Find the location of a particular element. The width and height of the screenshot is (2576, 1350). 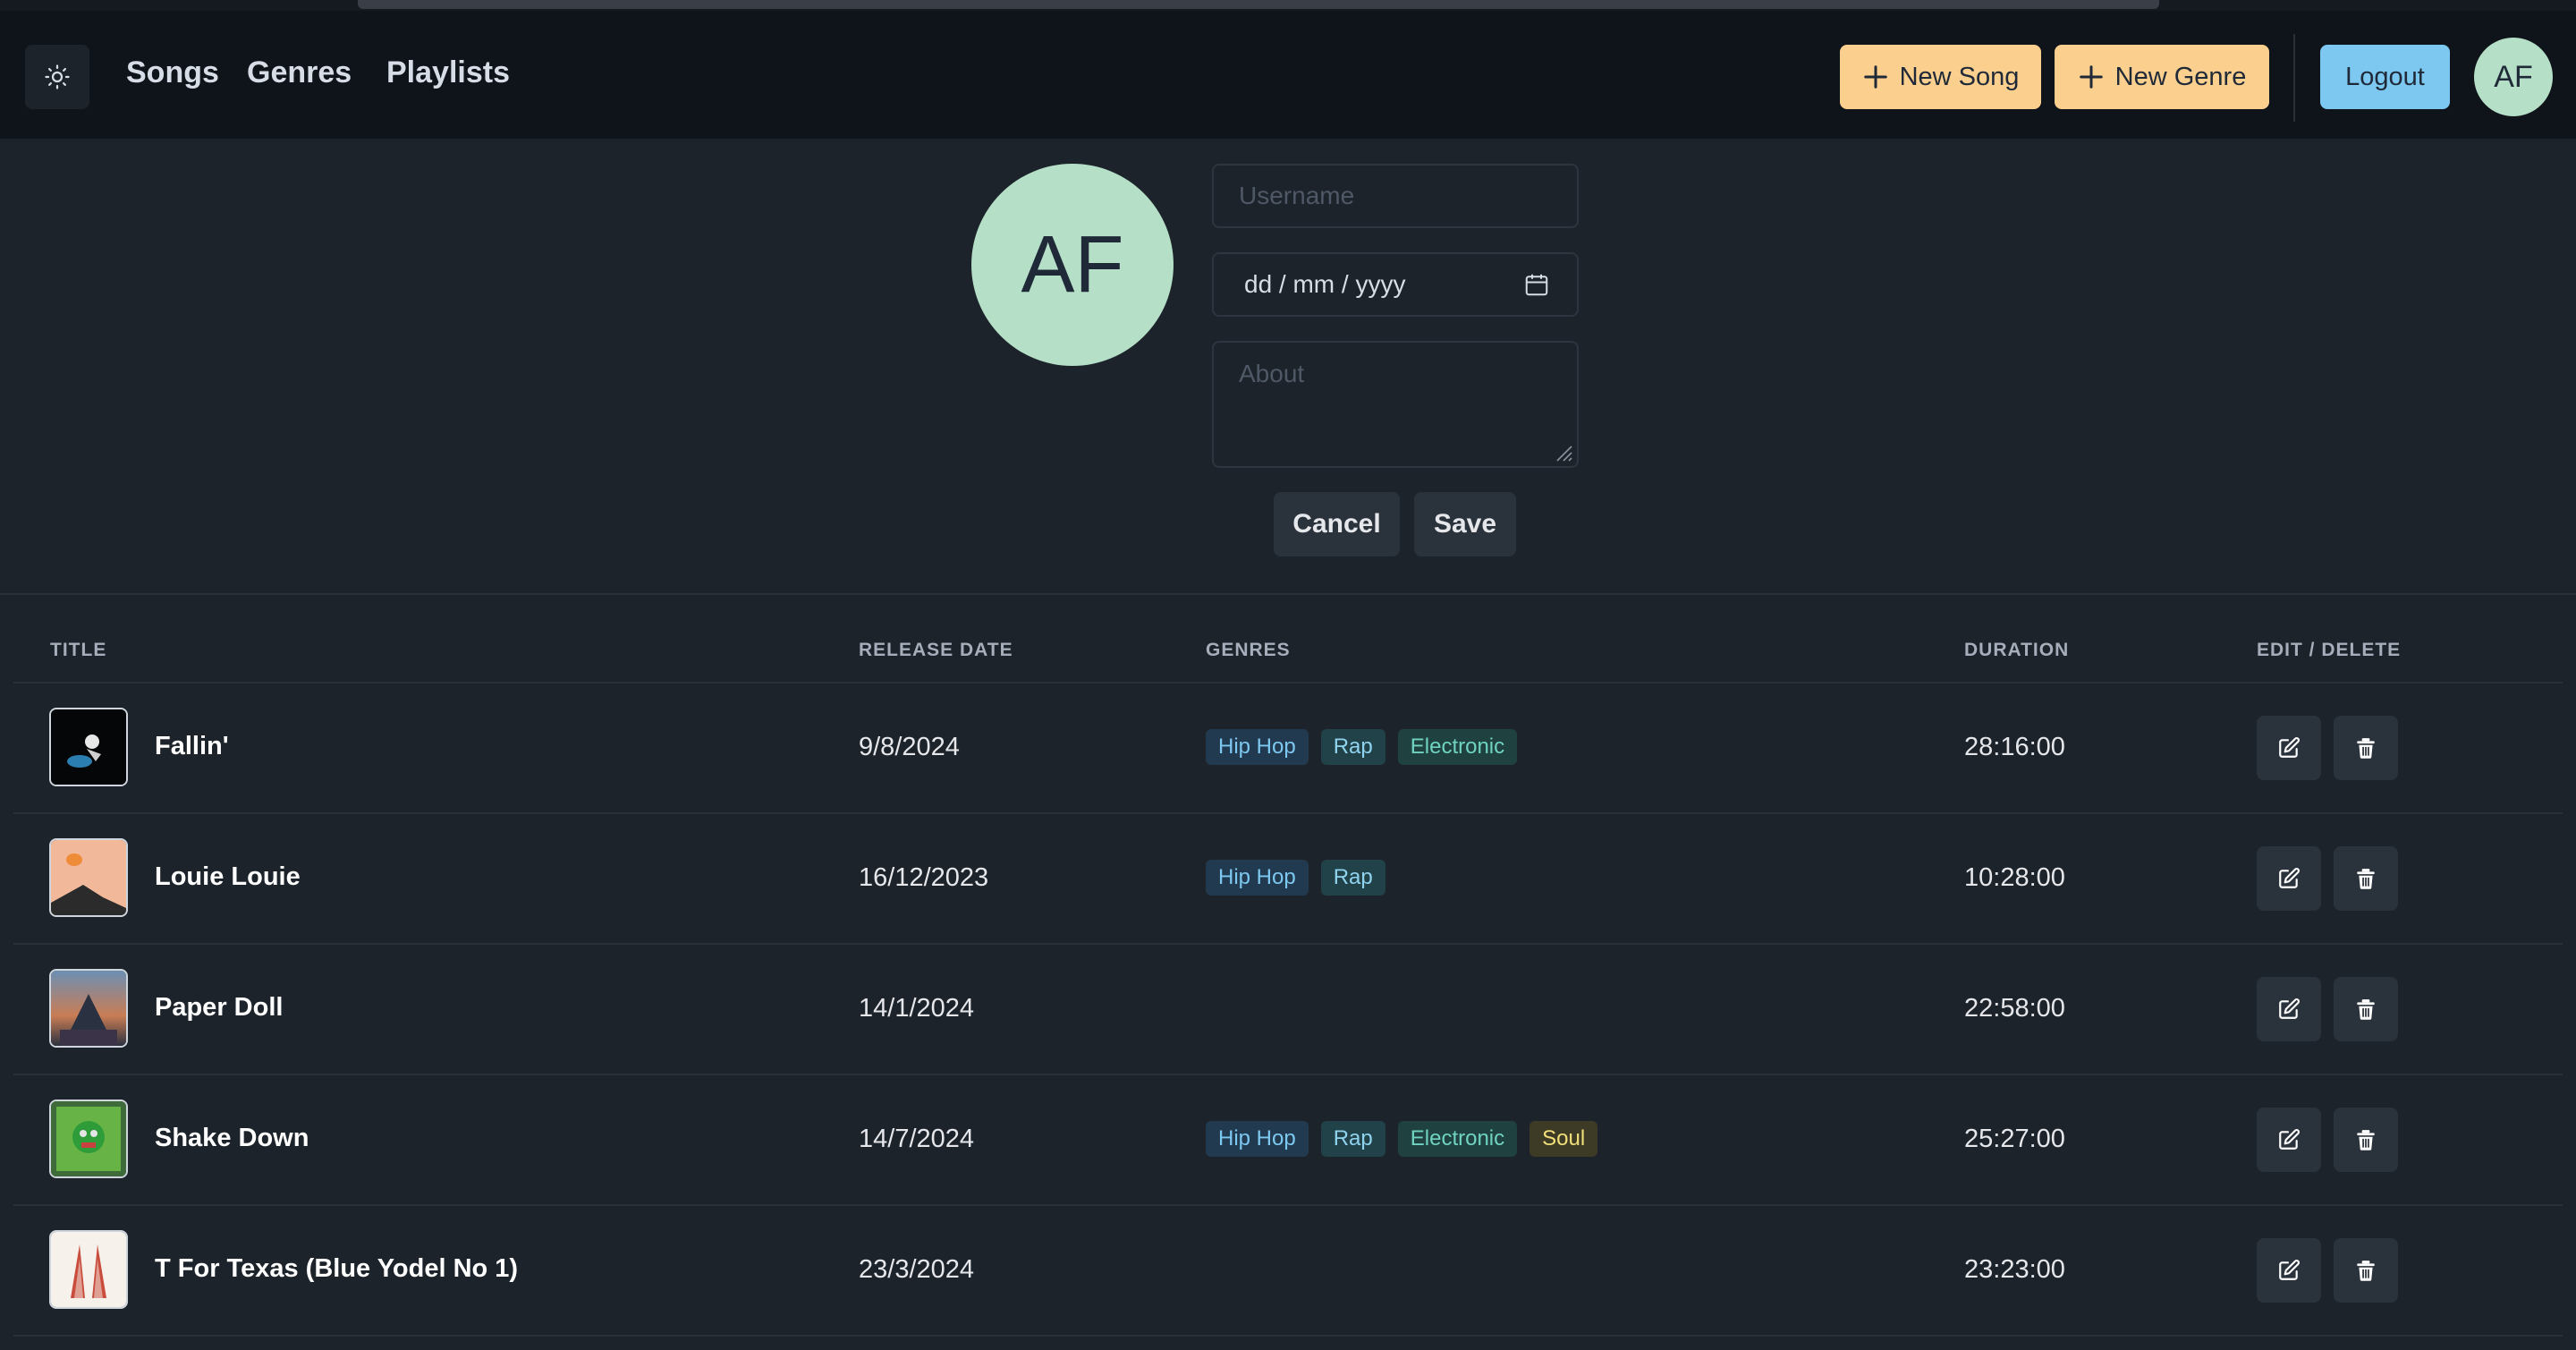

genre-list: Hip Hop Rap Electronic is located at coordinates (1362, 747).